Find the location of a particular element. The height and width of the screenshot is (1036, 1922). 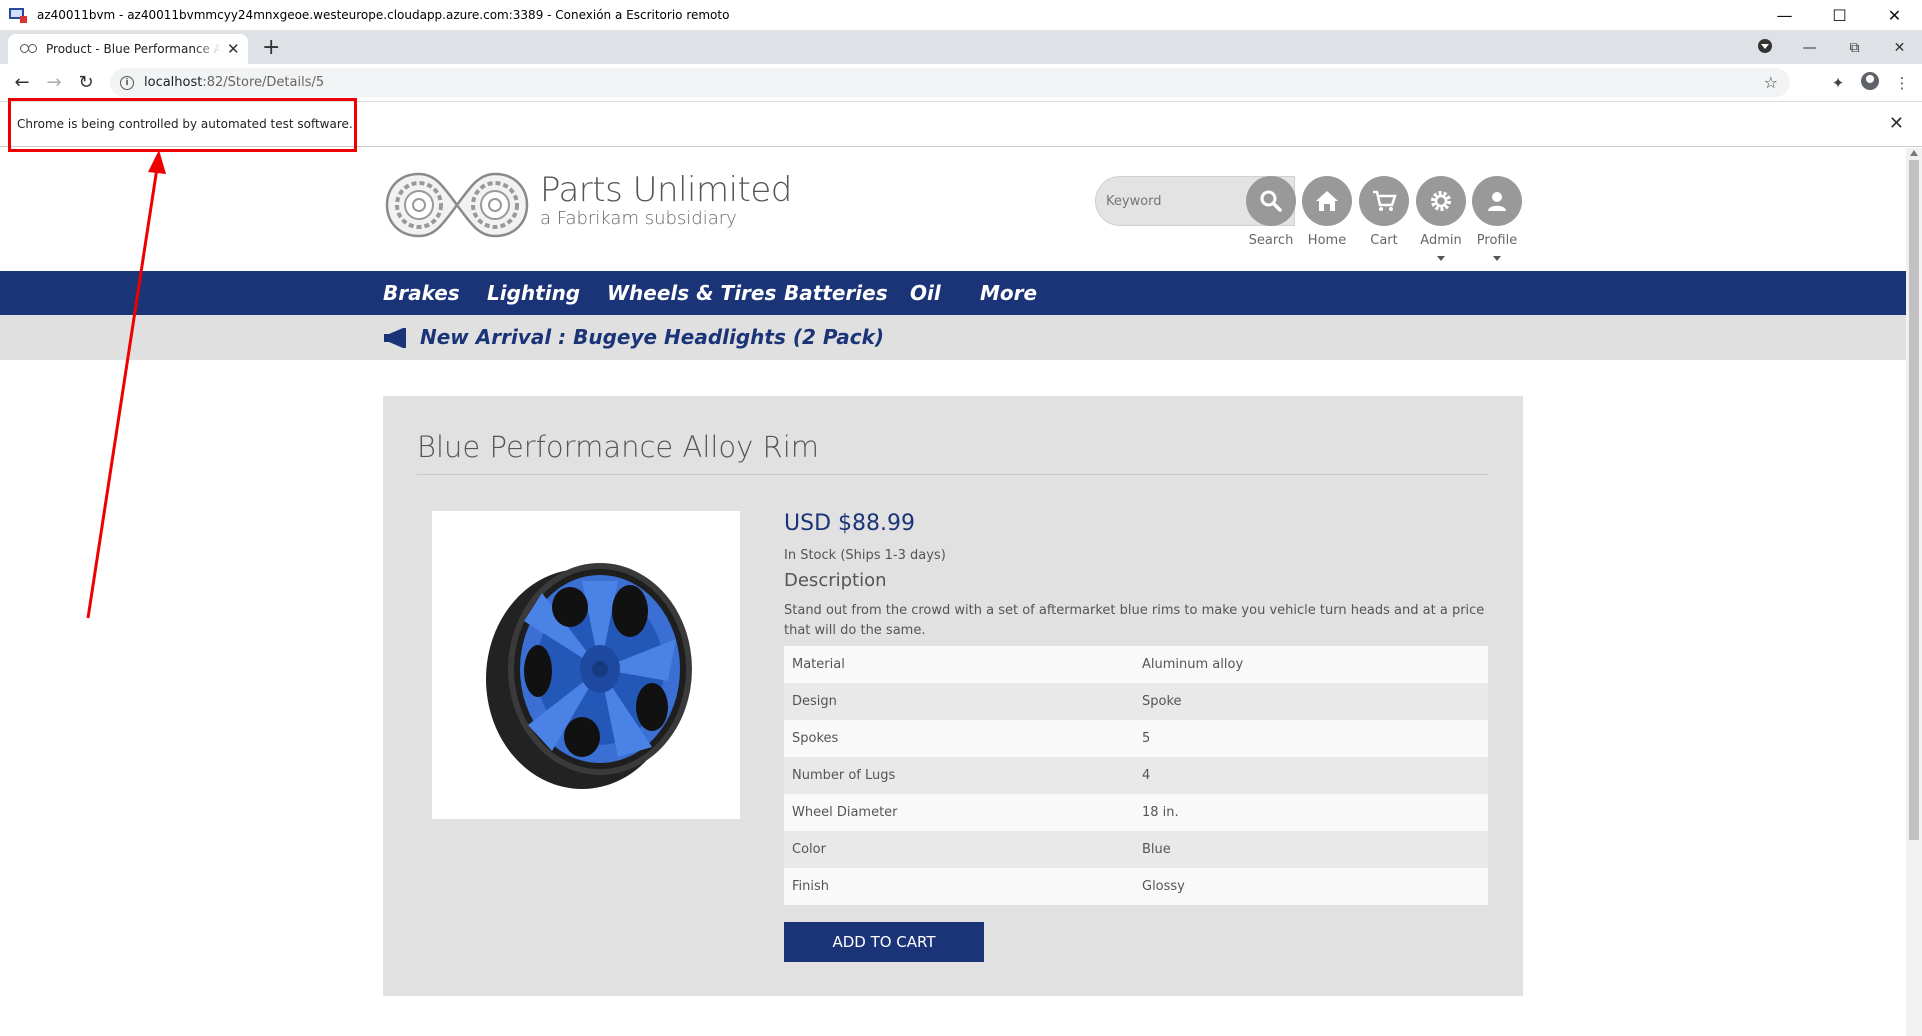

profile-button is located at coordinates (1870, 82).